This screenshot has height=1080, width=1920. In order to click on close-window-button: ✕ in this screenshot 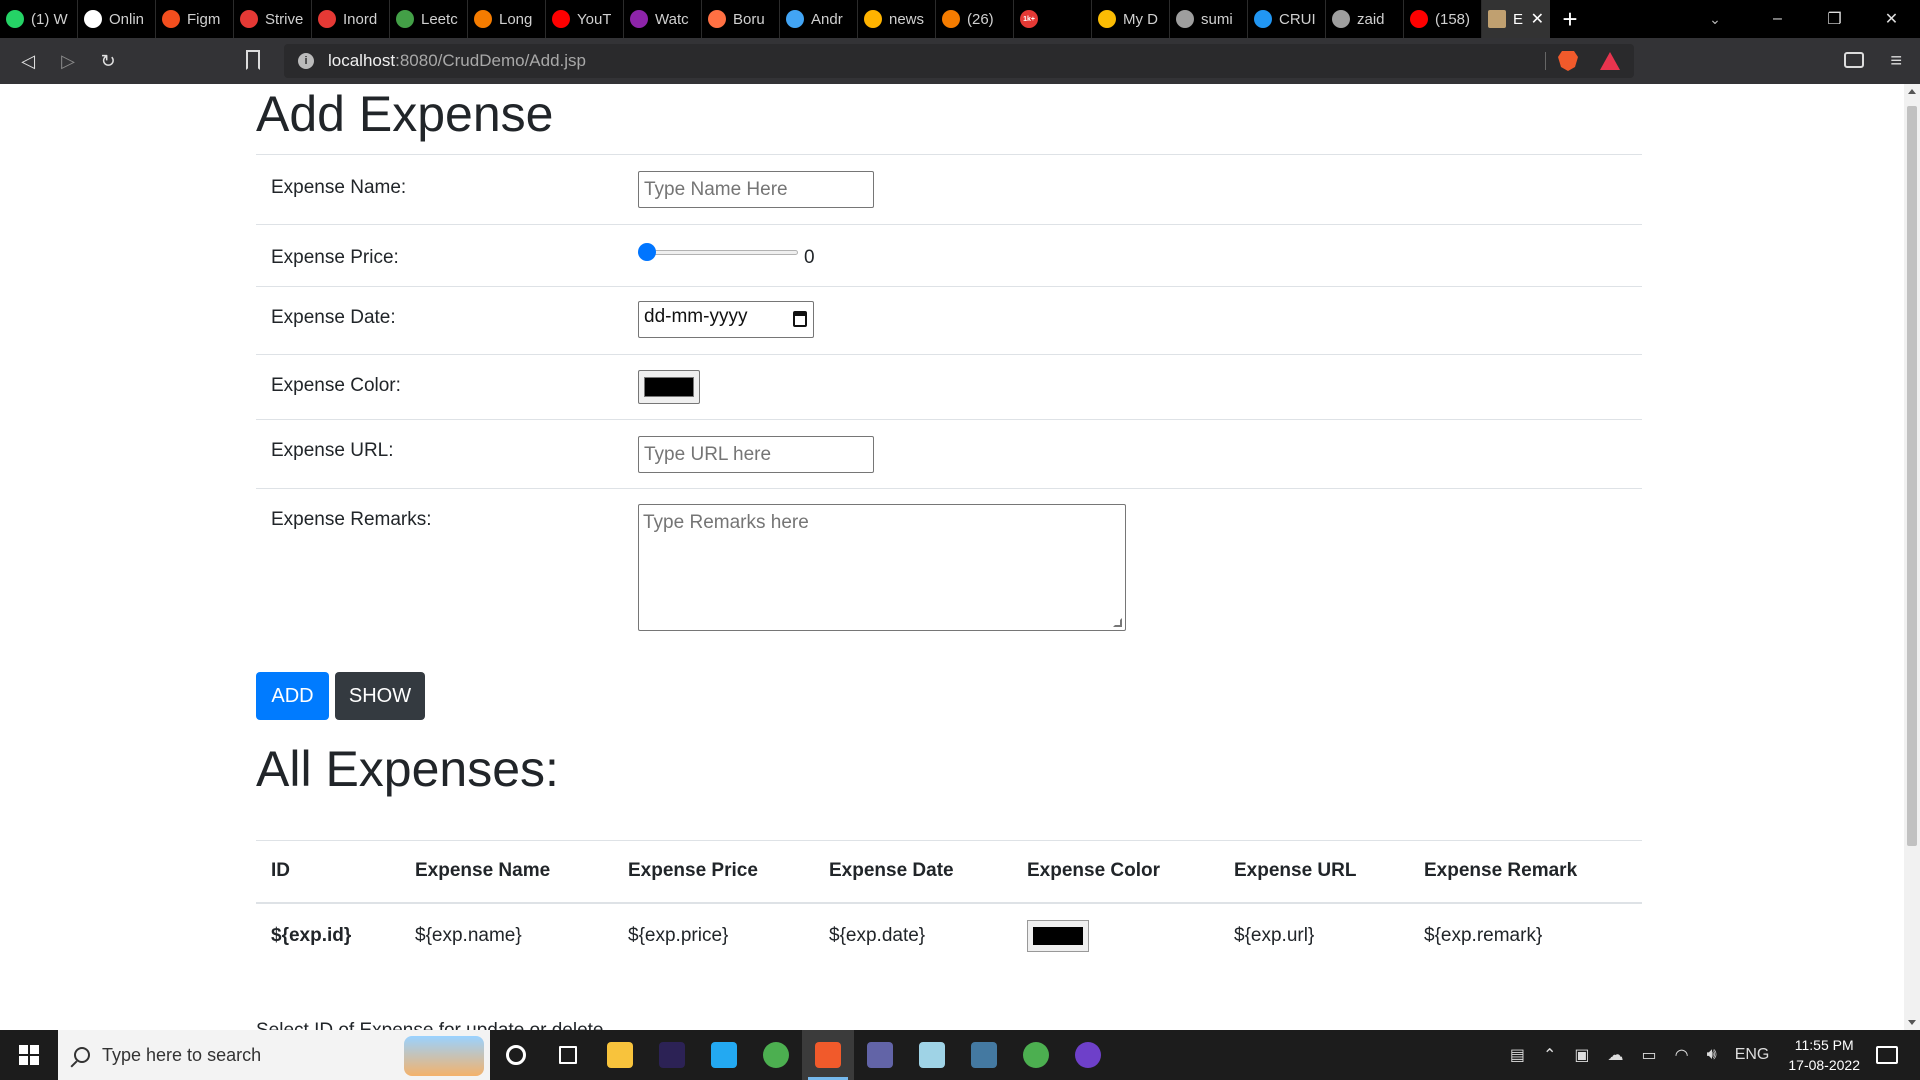, I will do `click(1891, 19)`.